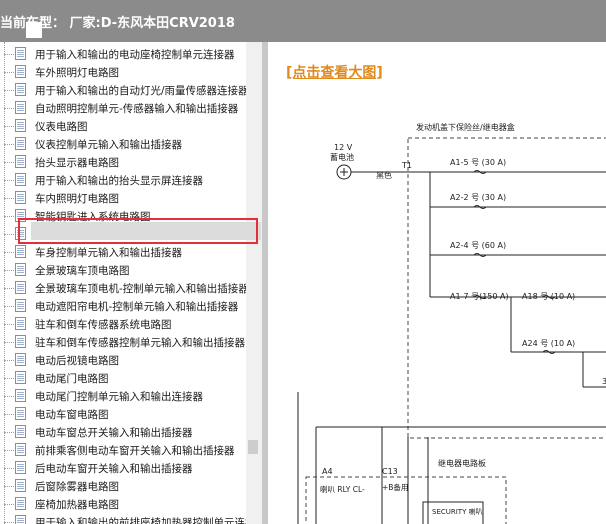  What do you see at coordinates (135, 451) in the screenshot?
I see `tree-item-label: 前排乘客侧电动车窗开关输入和输出插接器` at bounding box center [135, 451].